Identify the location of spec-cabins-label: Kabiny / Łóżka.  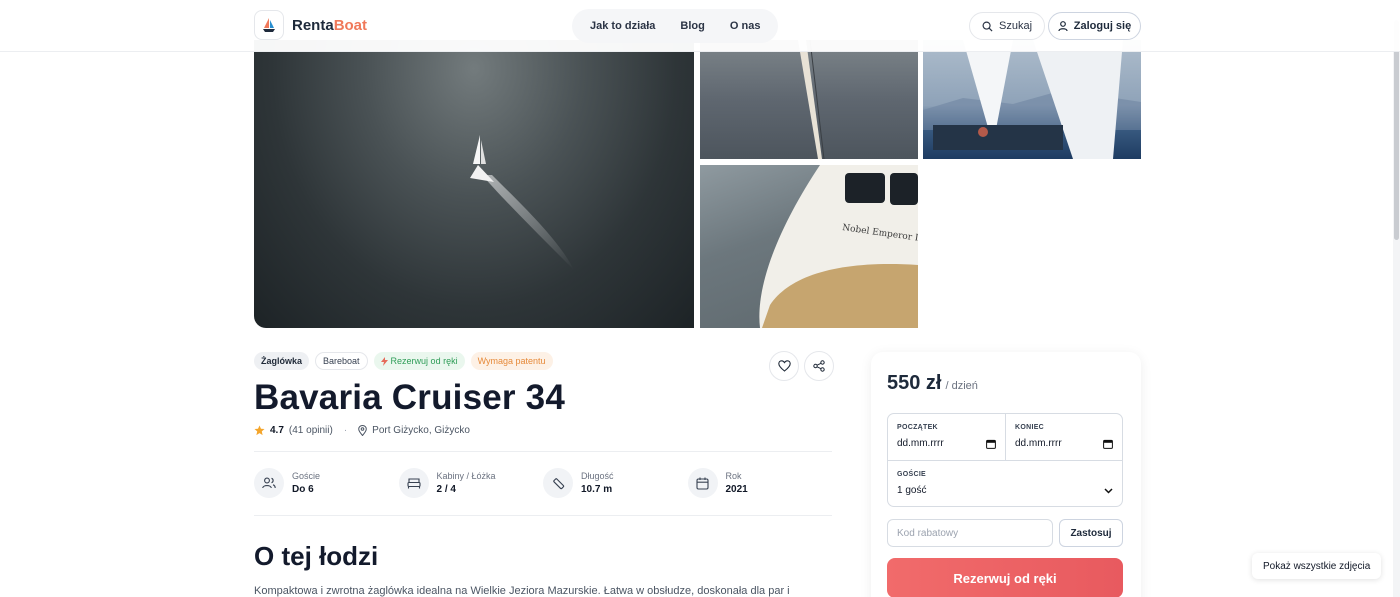
(466, 476).